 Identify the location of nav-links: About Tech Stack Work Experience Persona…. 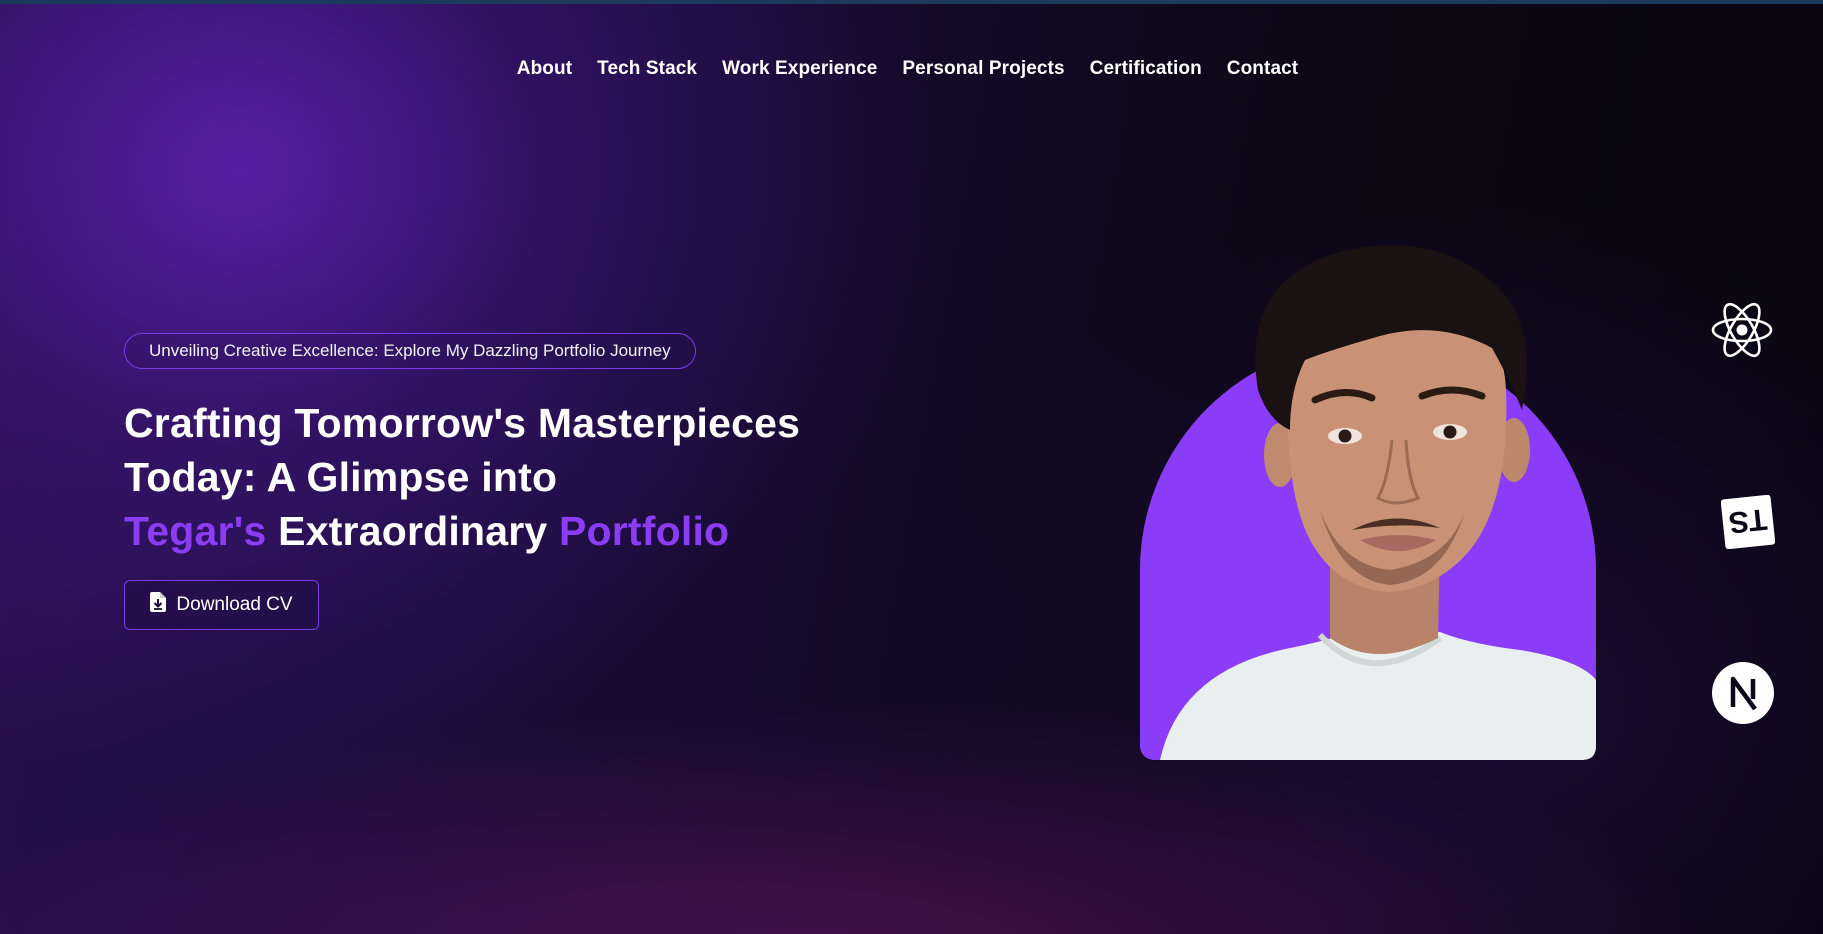
(907, 69).